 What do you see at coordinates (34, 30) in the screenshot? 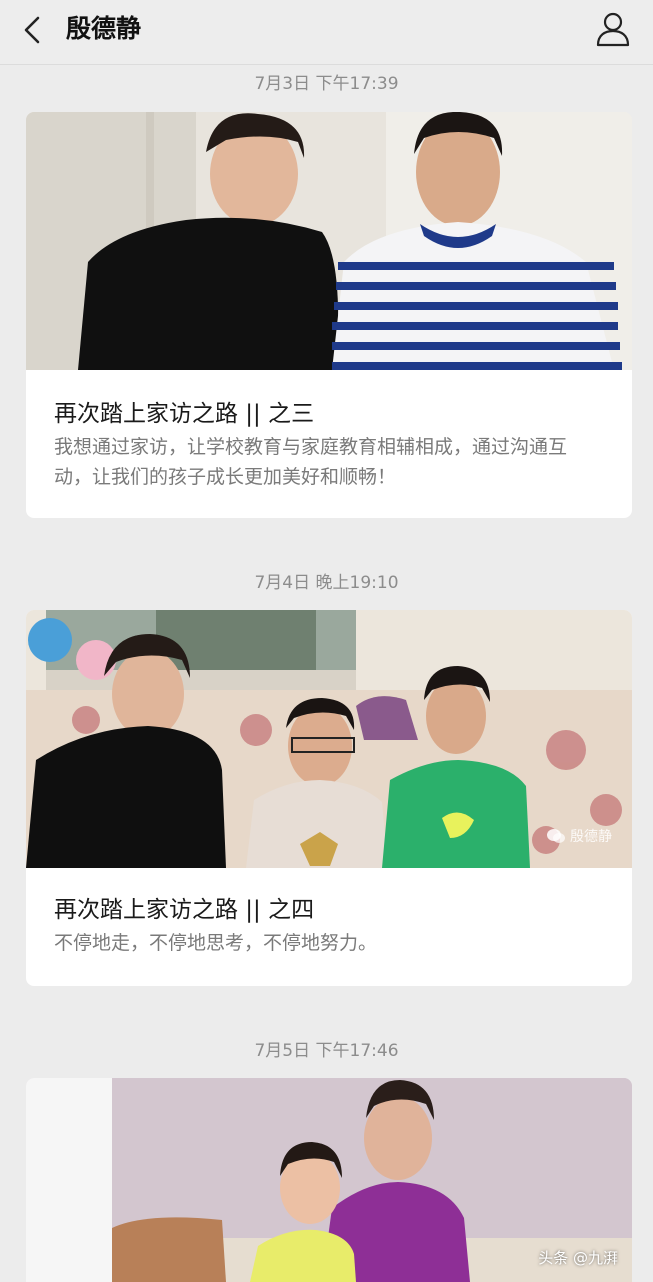
I see `chevron-left-icon` at bounding box center [34, 30].